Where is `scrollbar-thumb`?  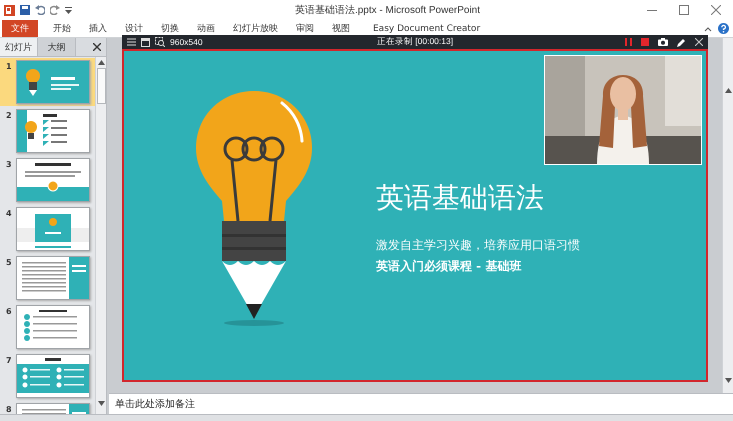
scrollbar-thumb is located at coordinates (101, 86).